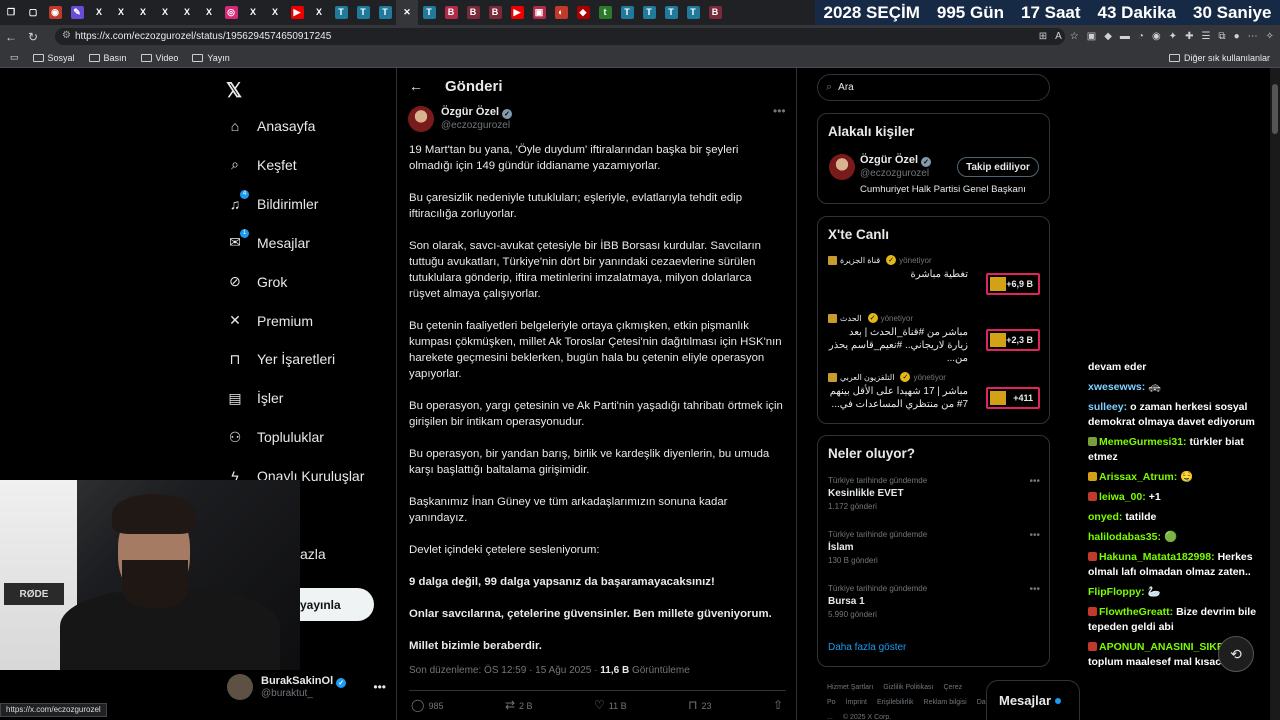 Image resolution: width=1280 pixels, height=720 pixels. What do you see at coordinates (281, 359) in the screenshot?
I see `nav-item: ⊓ Yer İşaretleri` at bounding box center [281, 359].